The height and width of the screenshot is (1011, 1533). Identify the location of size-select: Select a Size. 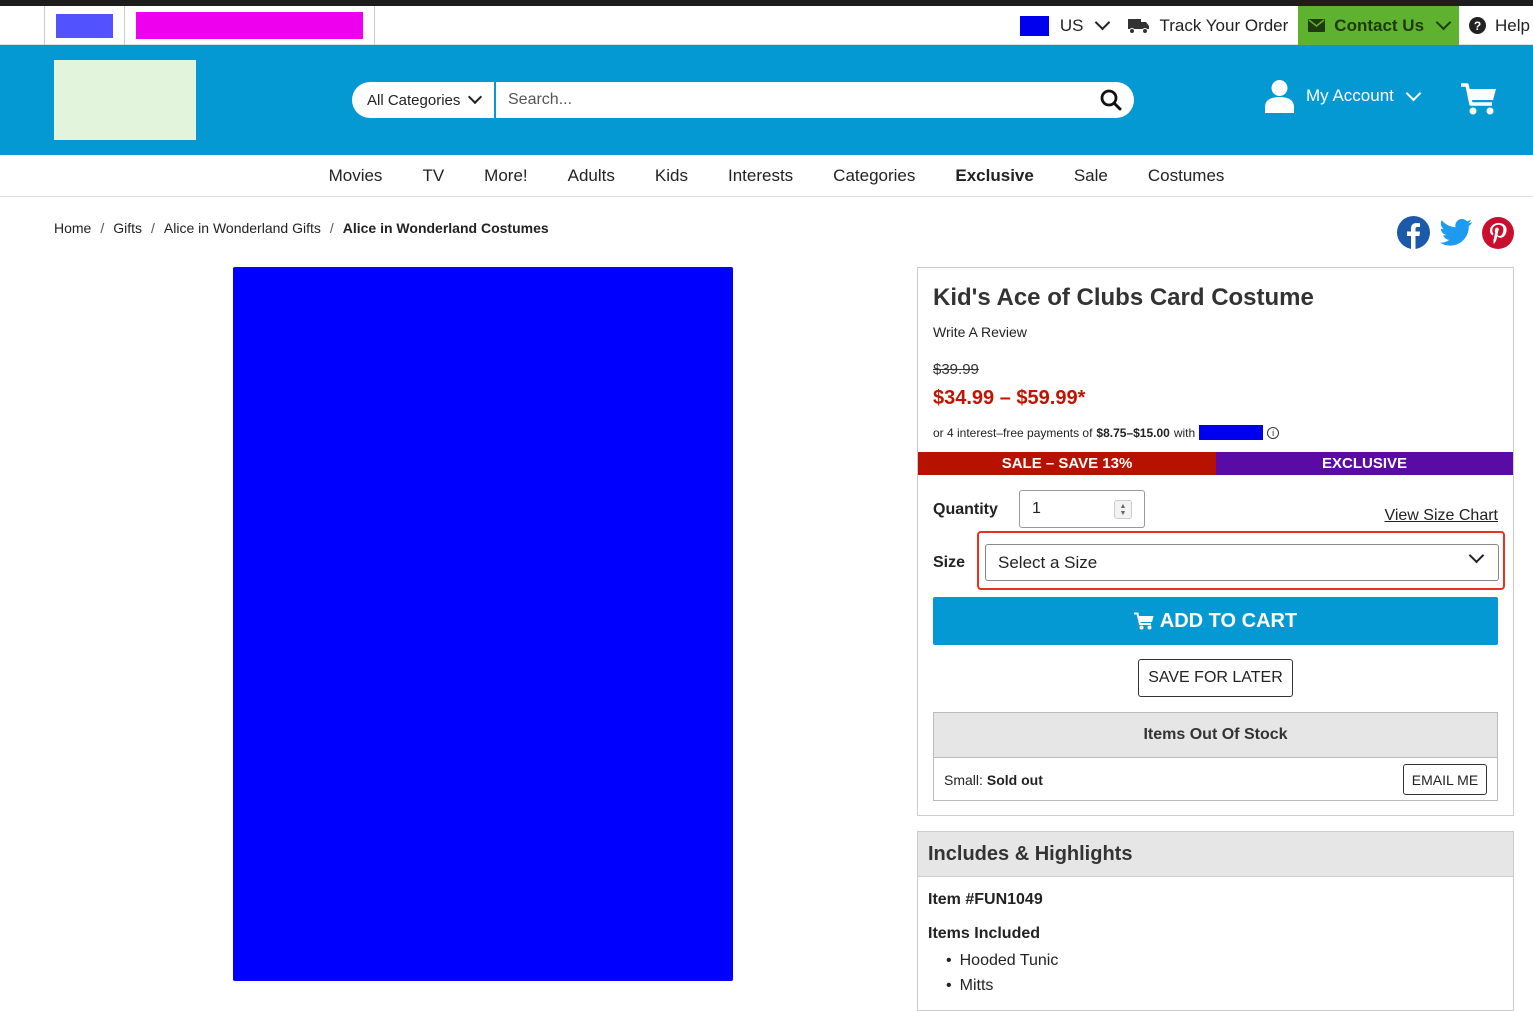
(1242, 562).